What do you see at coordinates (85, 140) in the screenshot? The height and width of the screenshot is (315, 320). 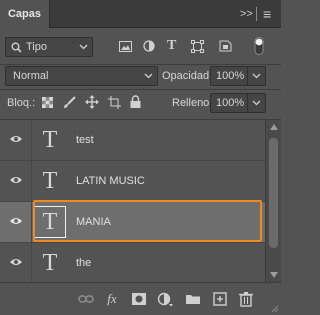 I see `layer-name: test` at bounding box center [85, 140].